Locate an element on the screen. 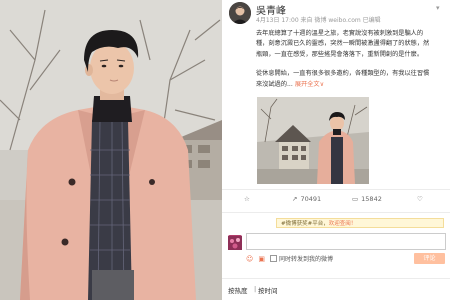 The height and width of the screenshot is (300, 450). submit-comment-button: 评论 is located at coordinates (429, 258).